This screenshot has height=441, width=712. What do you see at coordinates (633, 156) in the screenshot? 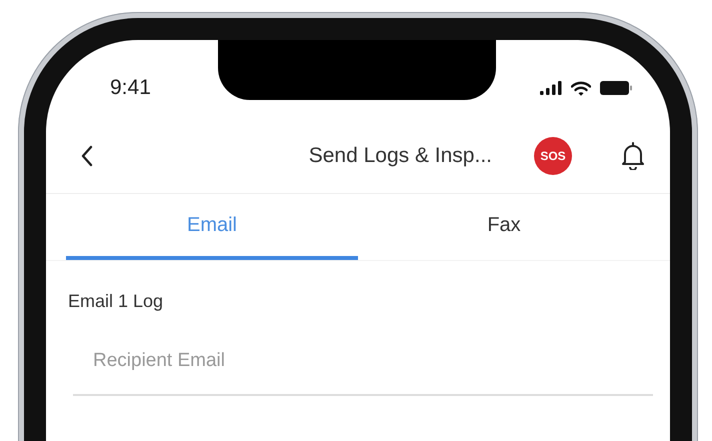
I see `notification-bell-icon` at bounding box center [633, 156].